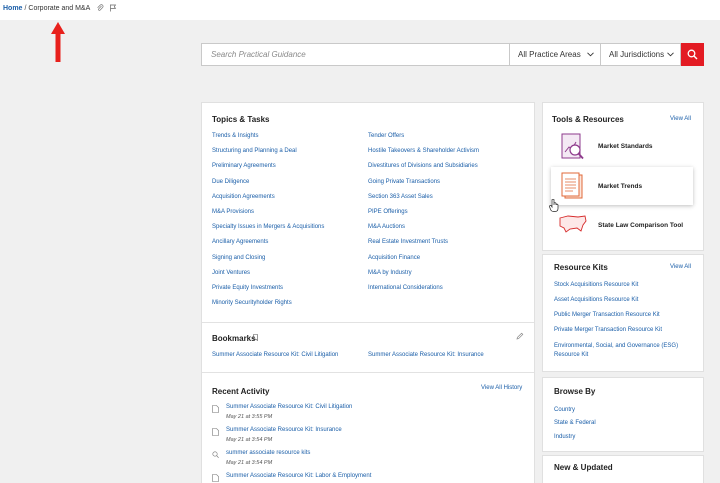 The image size is (720, 483). Describe the element at coordinates (607, 315) in the screenshot. I see `resource-kit-link: Public Merger Transaction Resource Kit` at that location.